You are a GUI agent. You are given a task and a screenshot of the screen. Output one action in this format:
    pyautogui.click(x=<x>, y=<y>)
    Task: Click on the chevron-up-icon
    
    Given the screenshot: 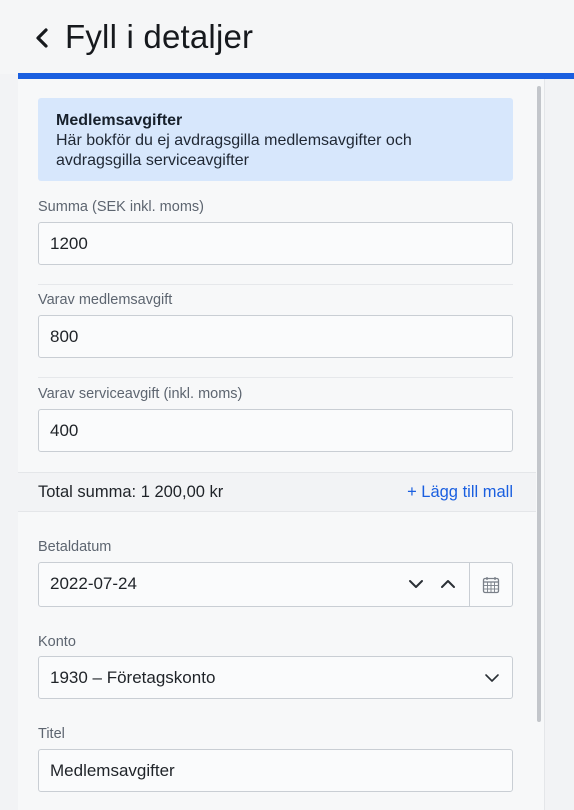 What is the action you would take?
    pyautogui.click(x=448, y=584)
    